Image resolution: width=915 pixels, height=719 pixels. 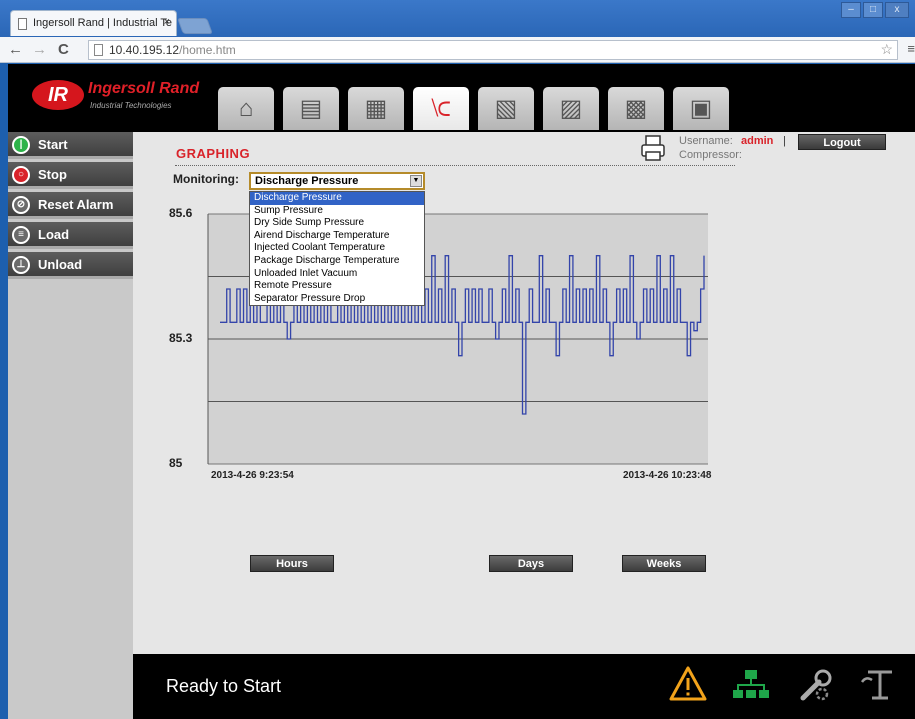 I want to click on page-title: GRAPHING, so click(x=213, y=153).